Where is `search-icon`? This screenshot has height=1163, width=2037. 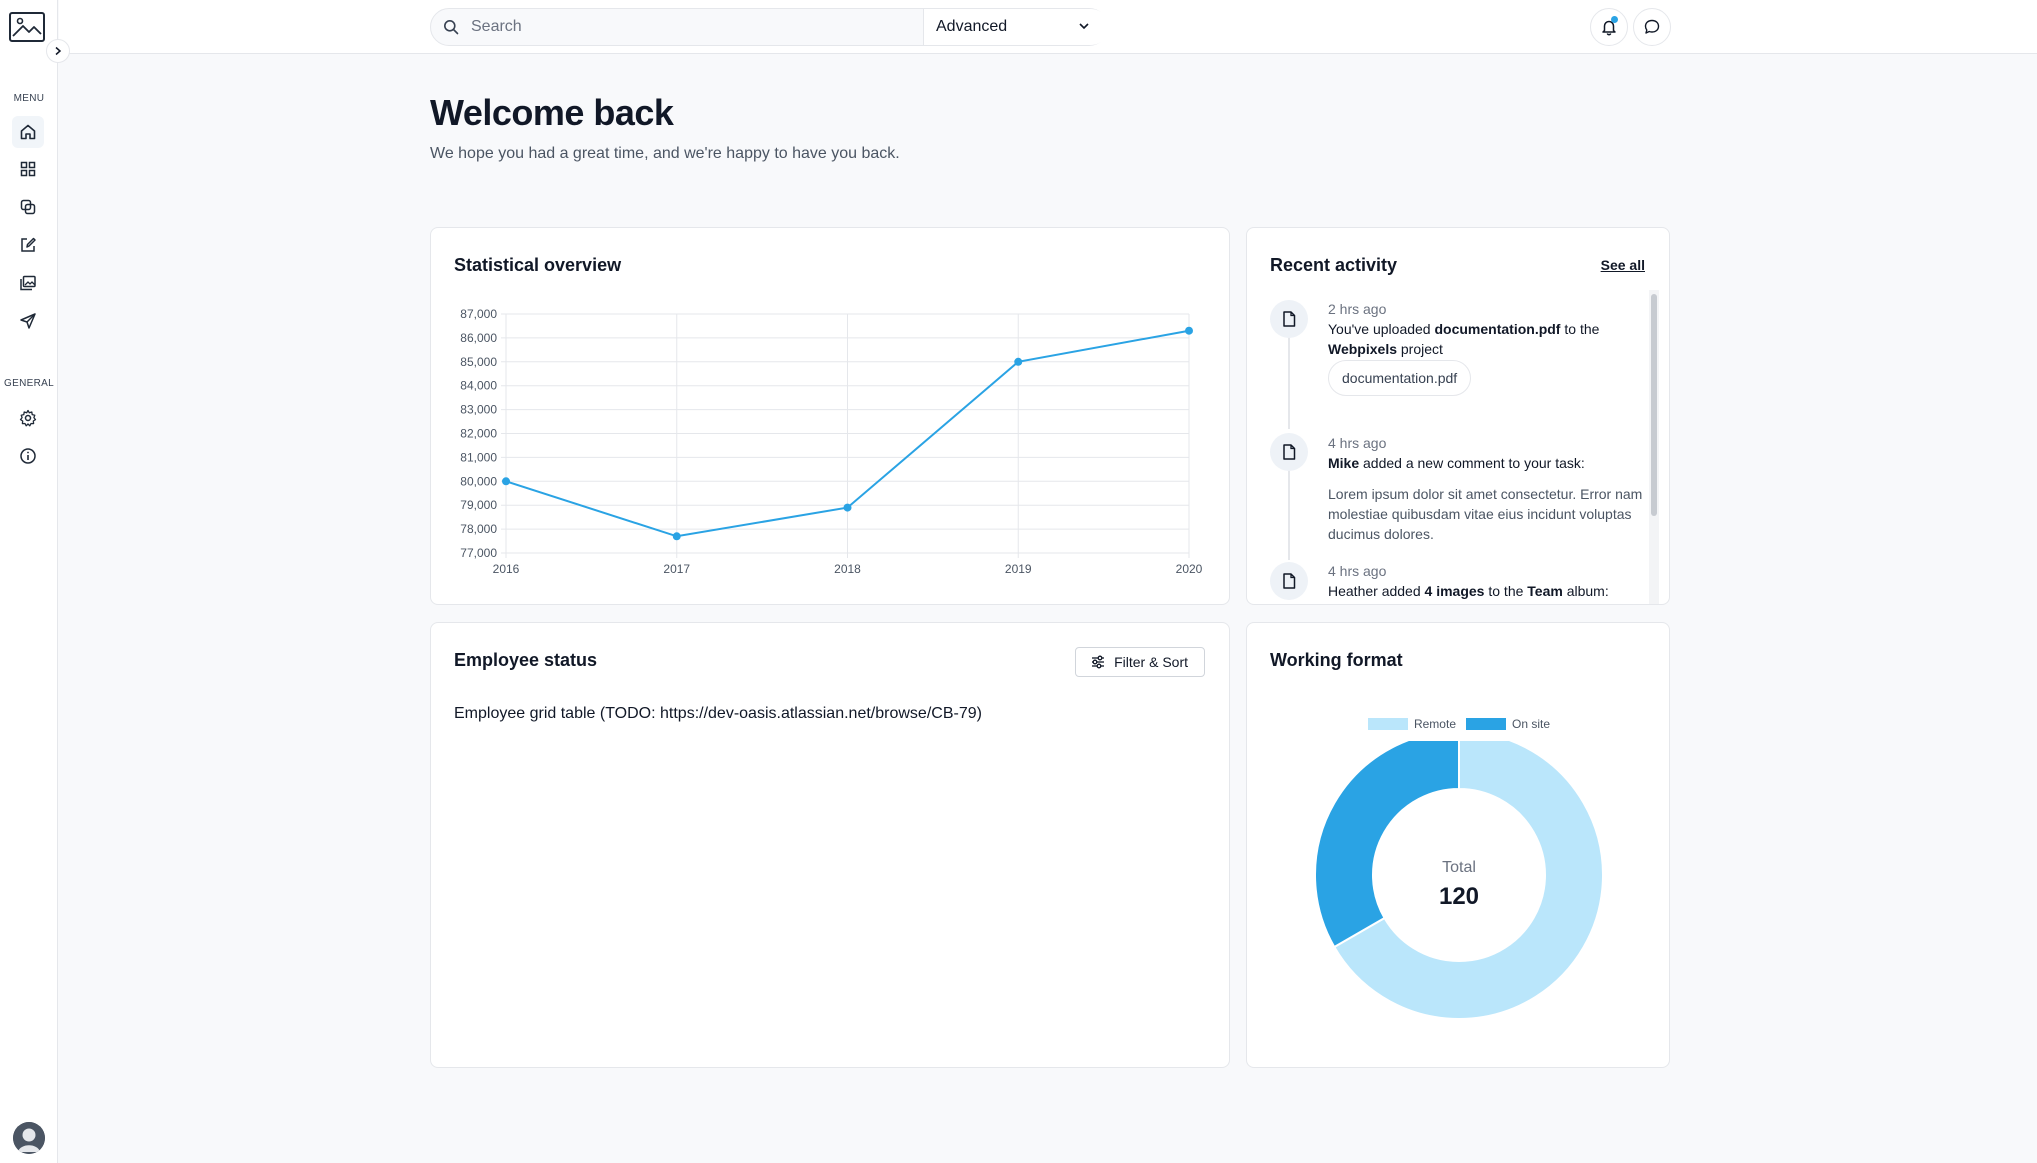
search-icon is located at coordinates (453, 27).